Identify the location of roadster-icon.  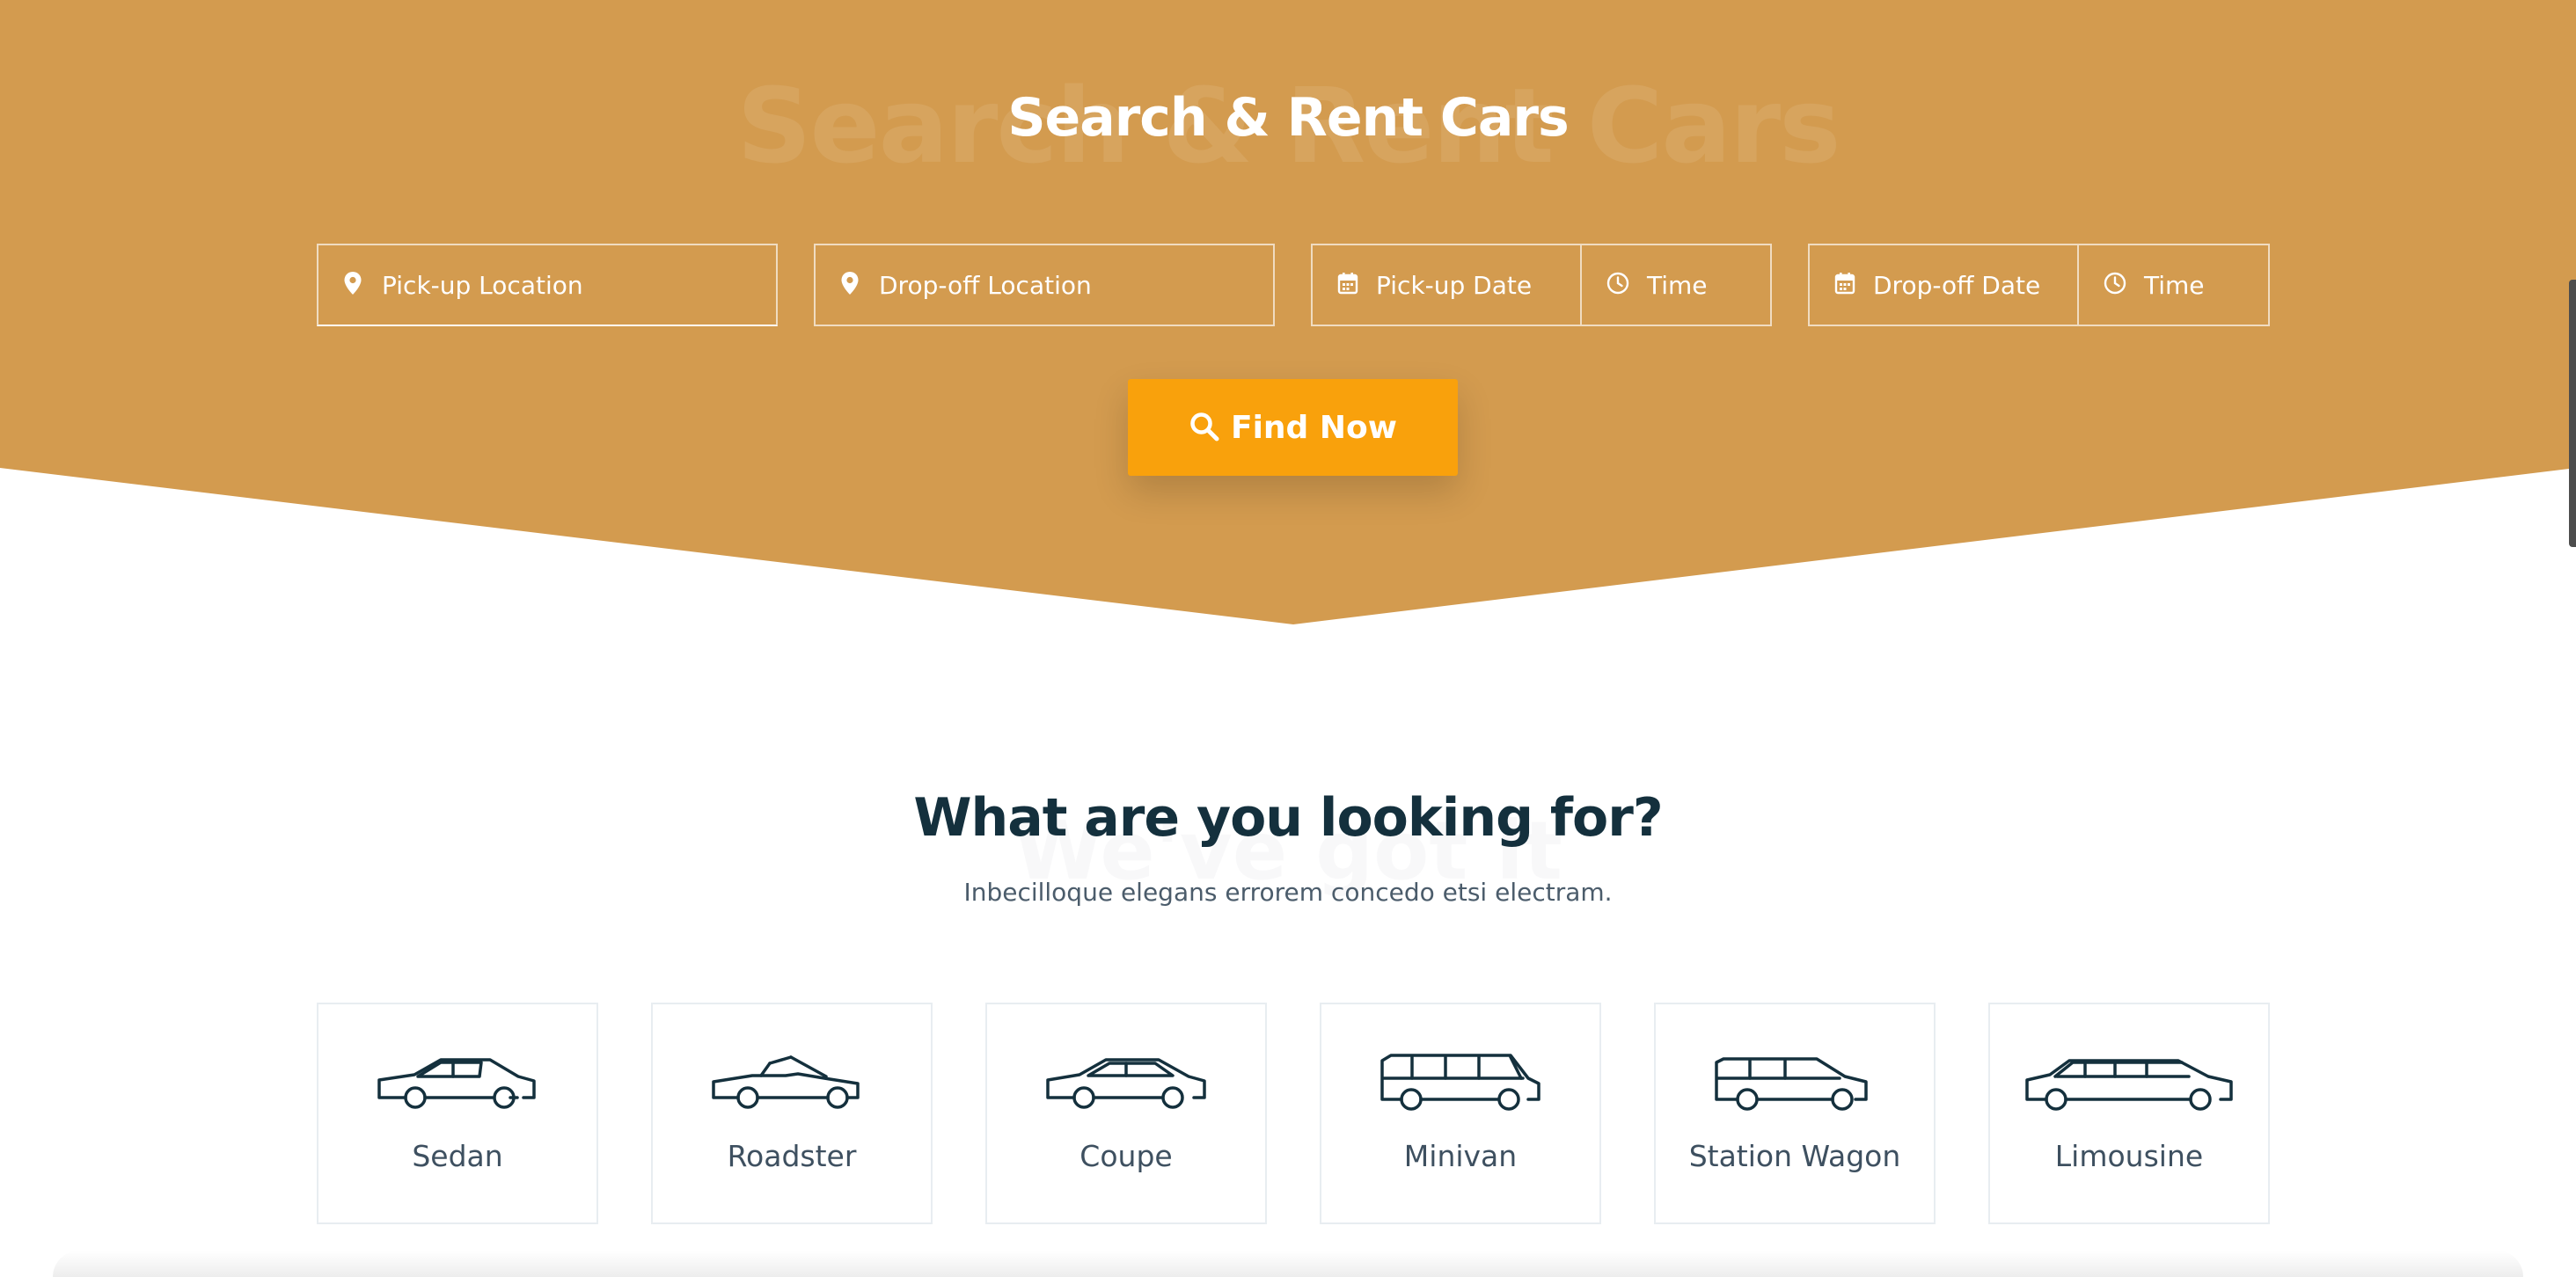
(791, 1083).